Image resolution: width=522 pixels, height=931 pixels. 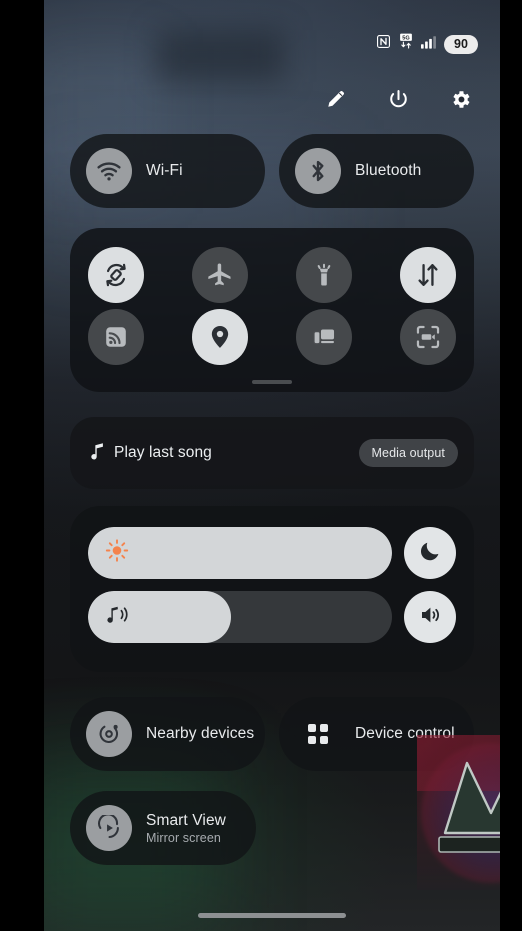 I want to click on brightness-slider, so click(x=240, y=553).